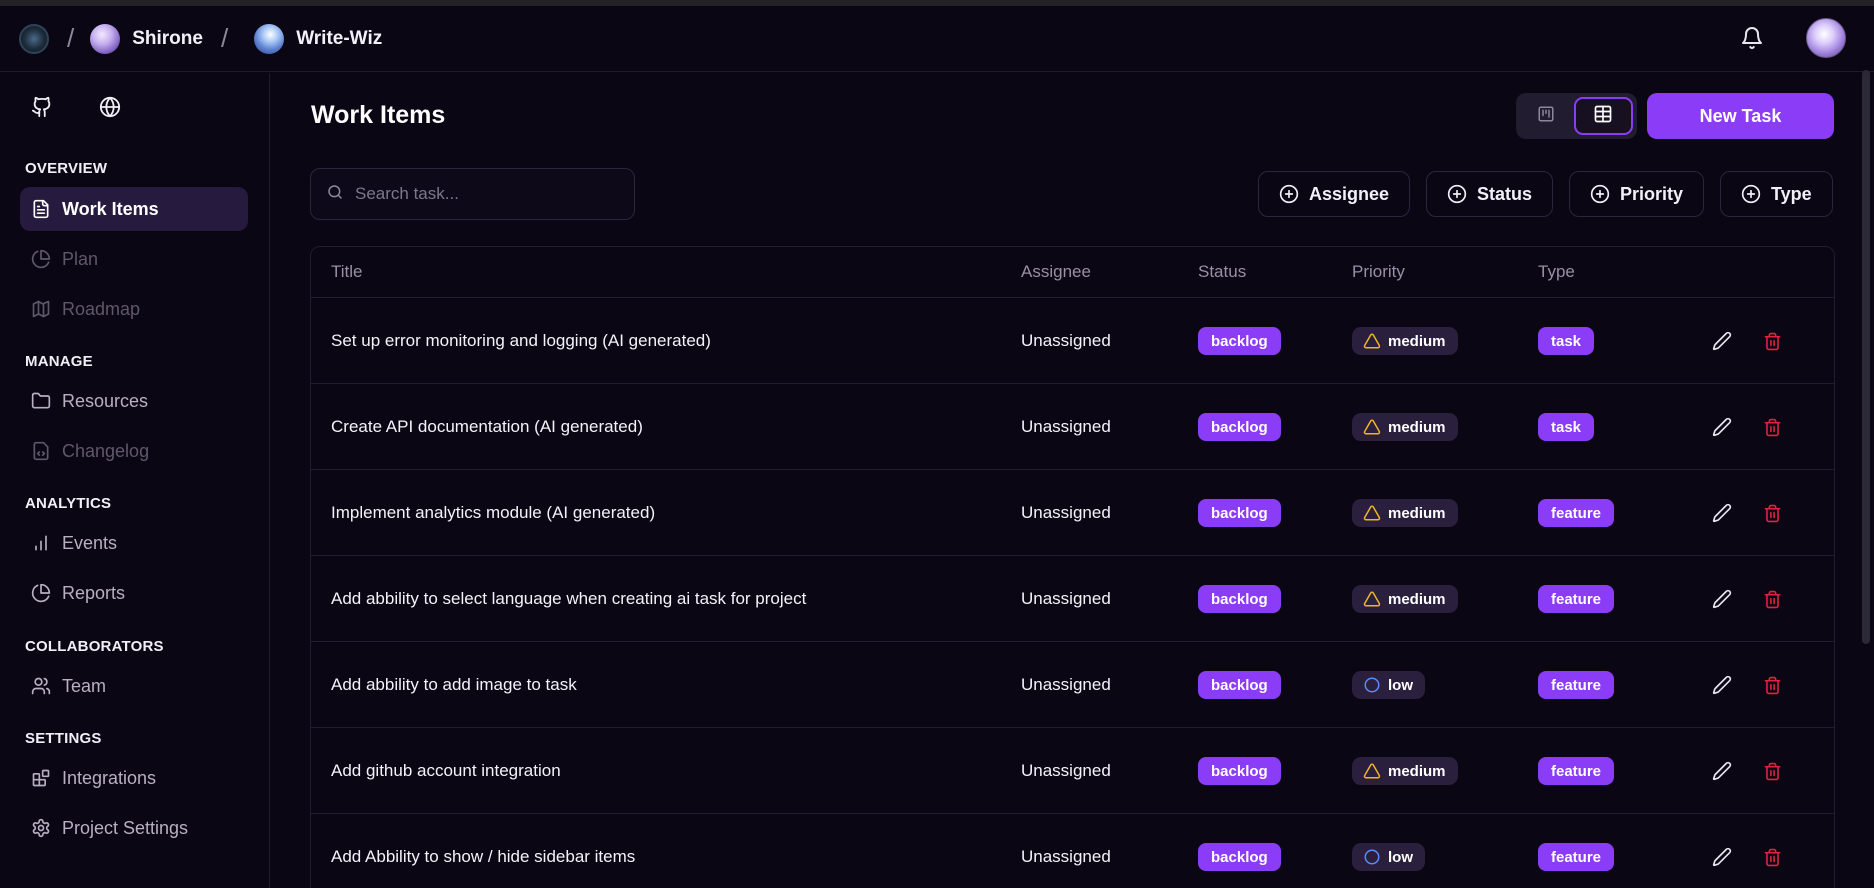  Describe the element at coordinates (1603, 116) in the screenshot. I see `table-view-button` at that location.